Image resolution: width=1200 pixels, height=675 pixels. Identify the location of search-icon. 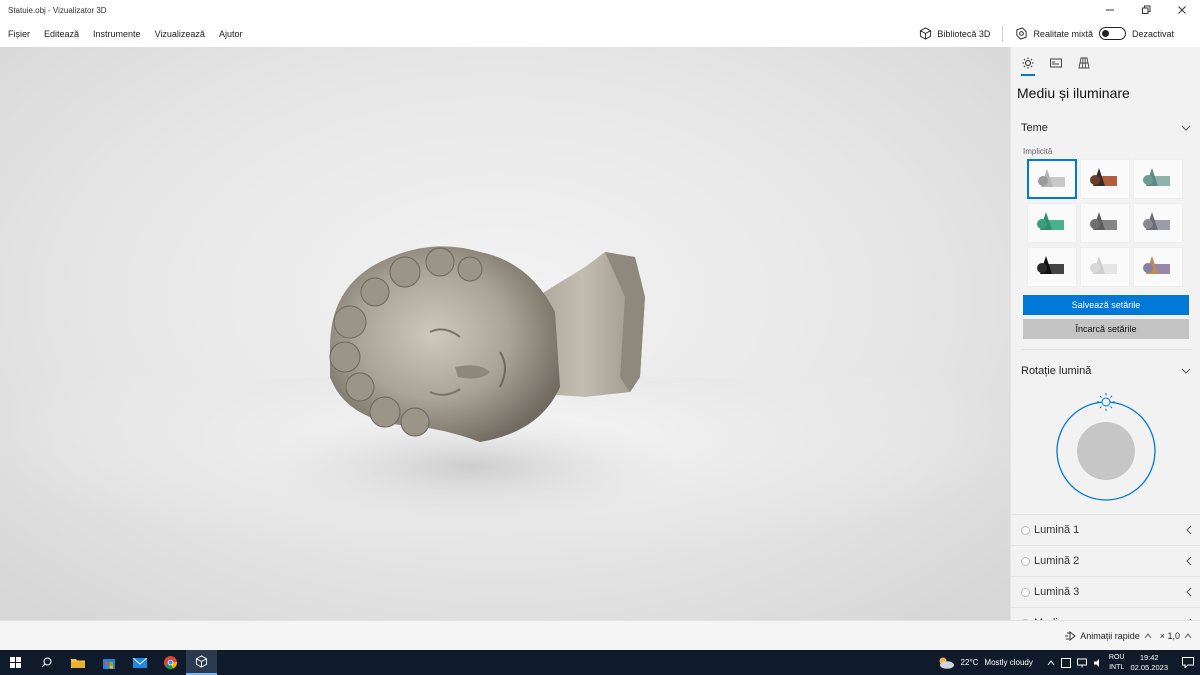
(46, 662).